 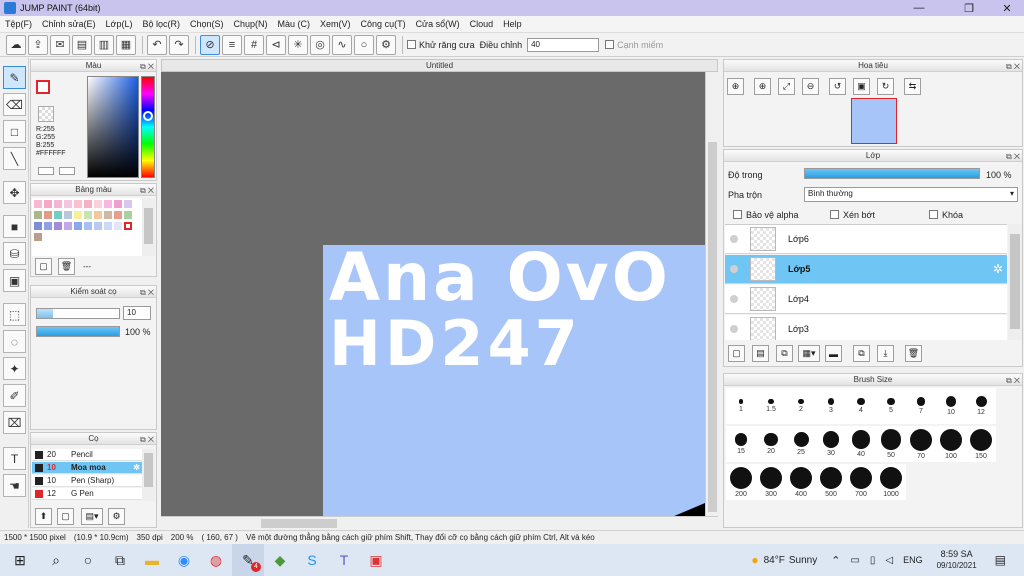 I want to click on move-tool-icon: ✥, so click(x=14, y=192).